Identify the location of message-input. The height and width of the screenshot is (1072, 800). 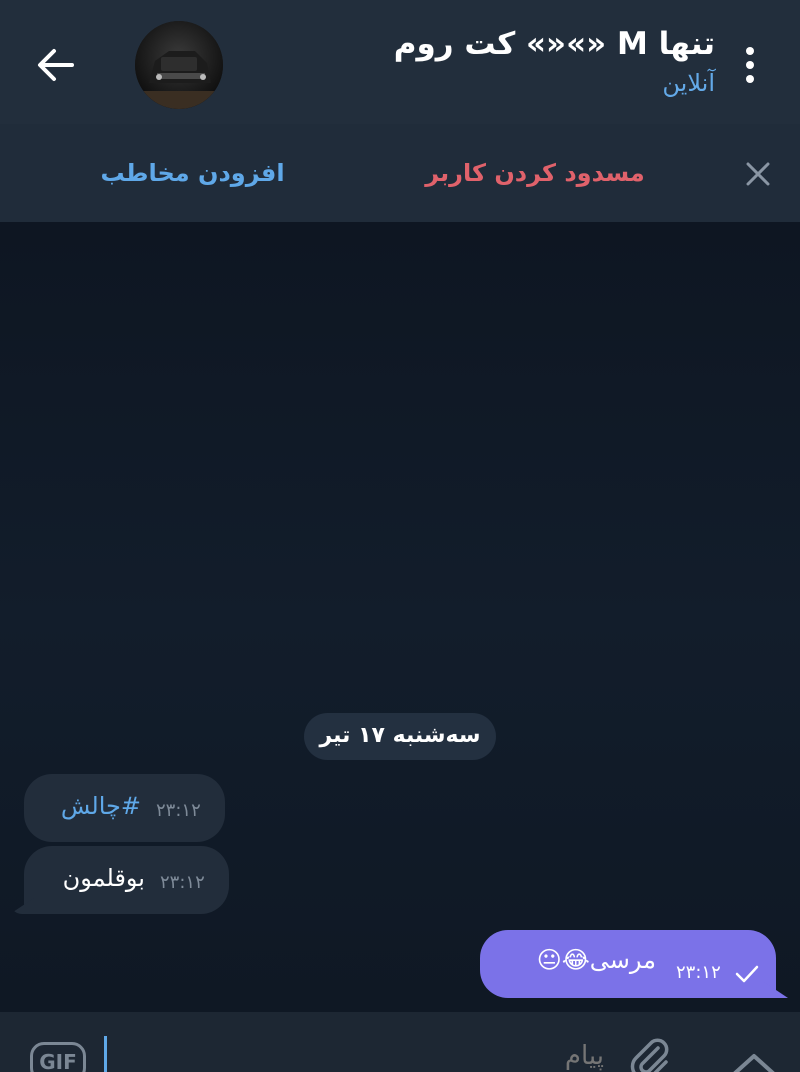
(354, 1054).